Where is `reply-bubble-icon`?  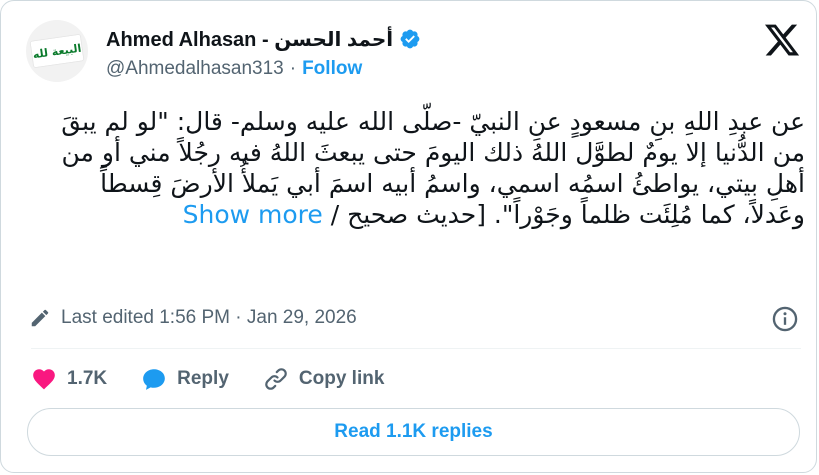
reply-bubble-icon is located at coordinates (154, 379).